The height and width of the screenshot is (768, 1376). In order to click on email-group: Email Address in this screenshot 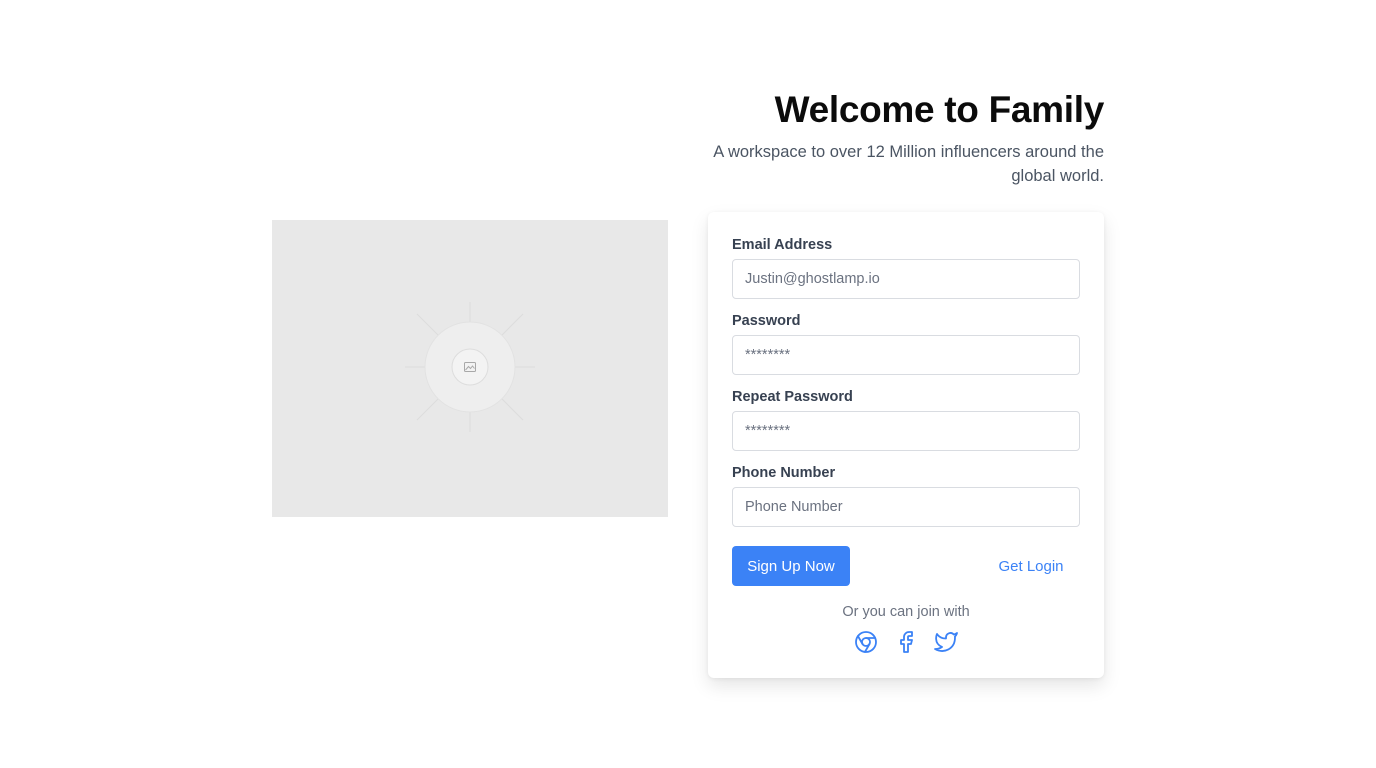, I will do `click(906, 267)`.